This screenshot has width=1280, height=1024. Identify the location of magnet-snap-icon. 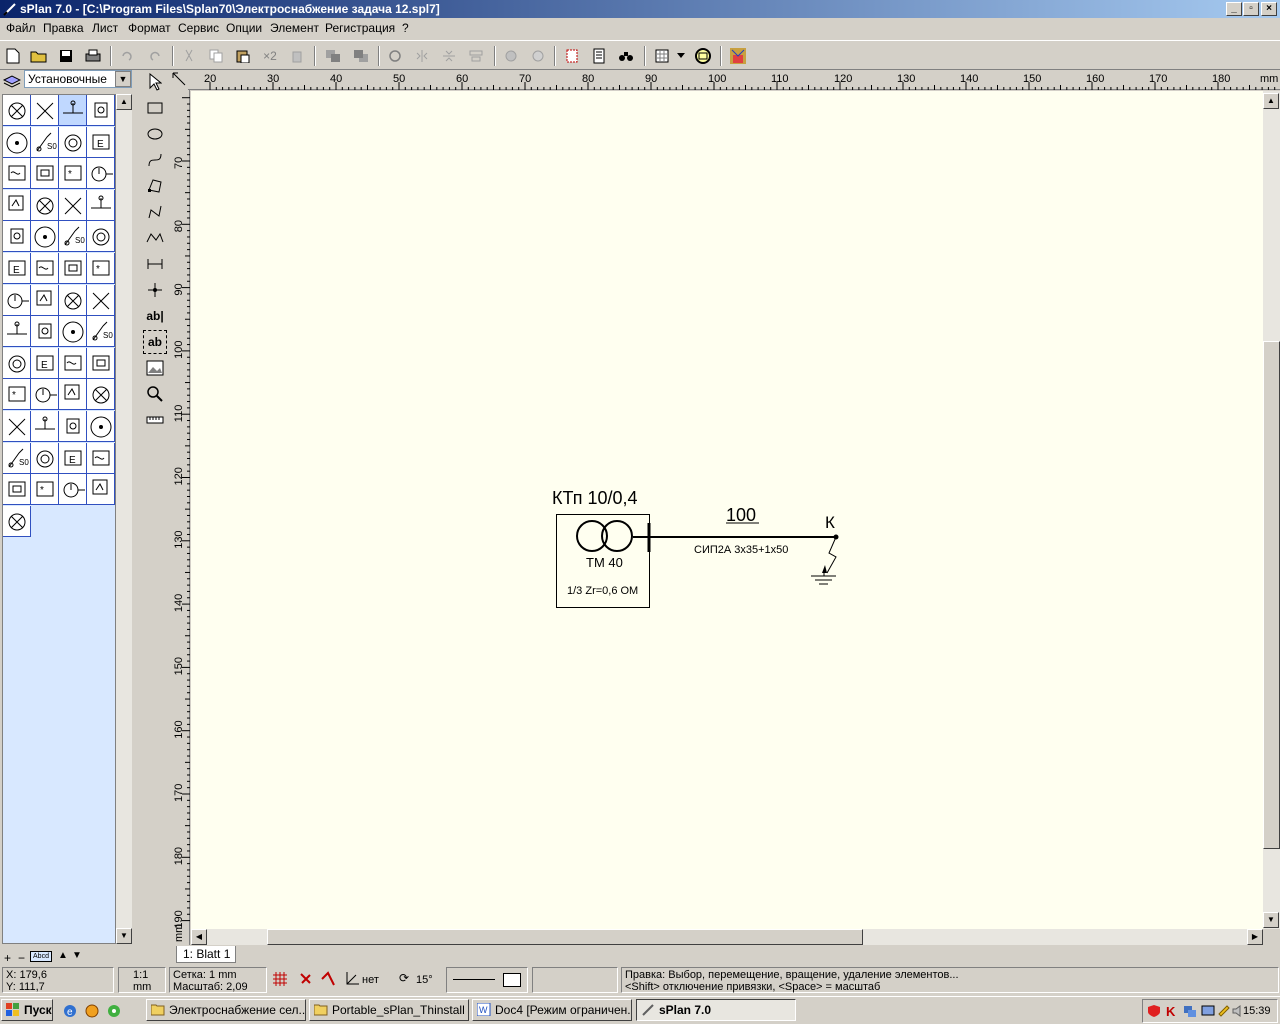
(306, 980).